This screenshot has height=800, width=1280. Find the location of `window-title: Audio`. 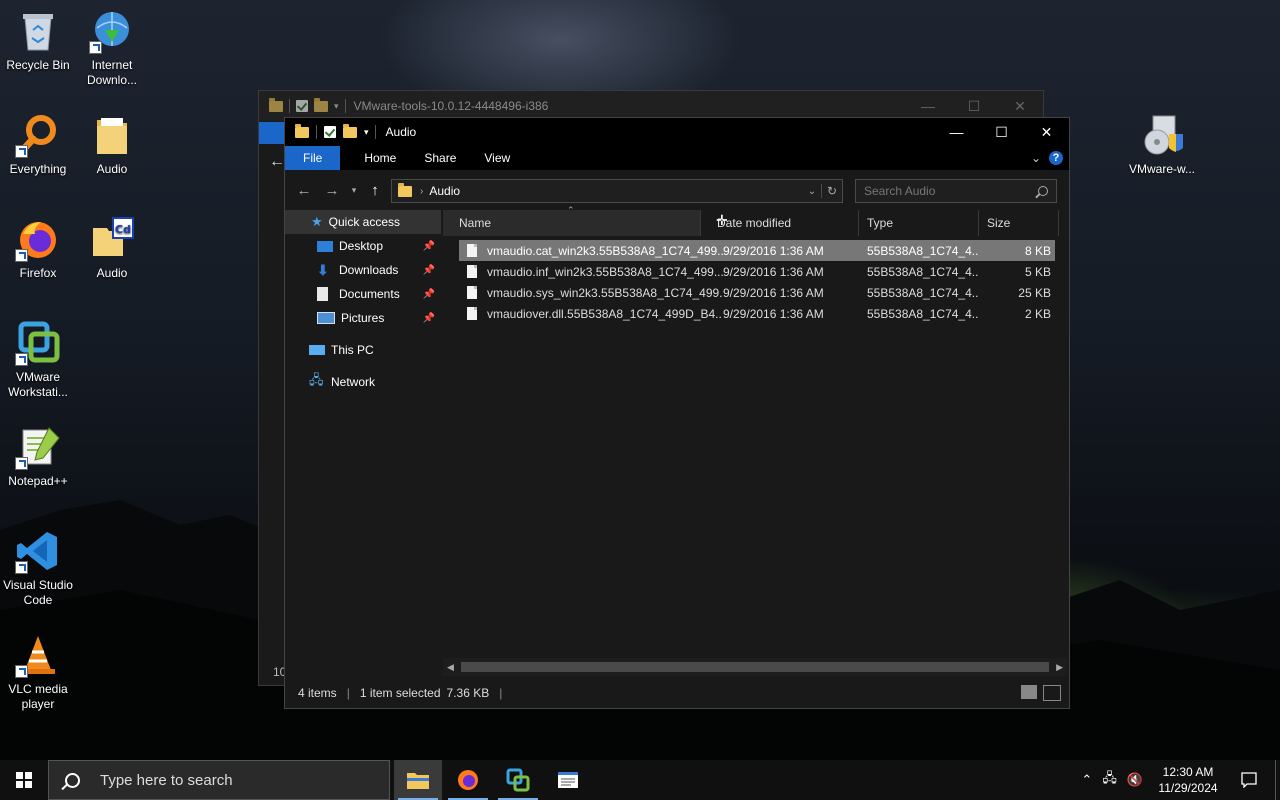

window-title: Audio is located at coordinates (401, 132).